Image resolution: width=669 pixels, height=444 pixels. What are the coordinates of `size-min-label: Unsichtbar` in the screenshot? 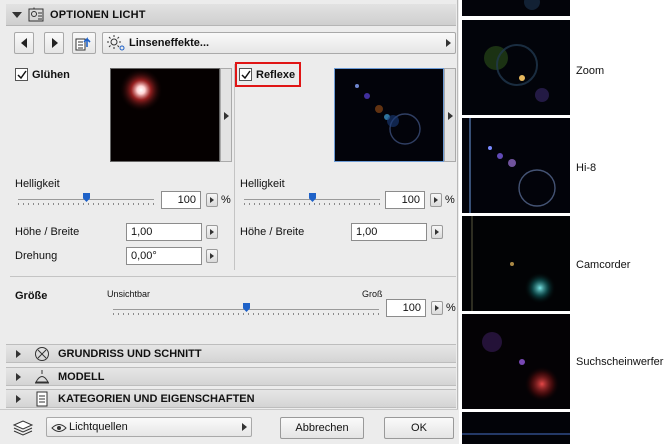 It's located at (129, 294).